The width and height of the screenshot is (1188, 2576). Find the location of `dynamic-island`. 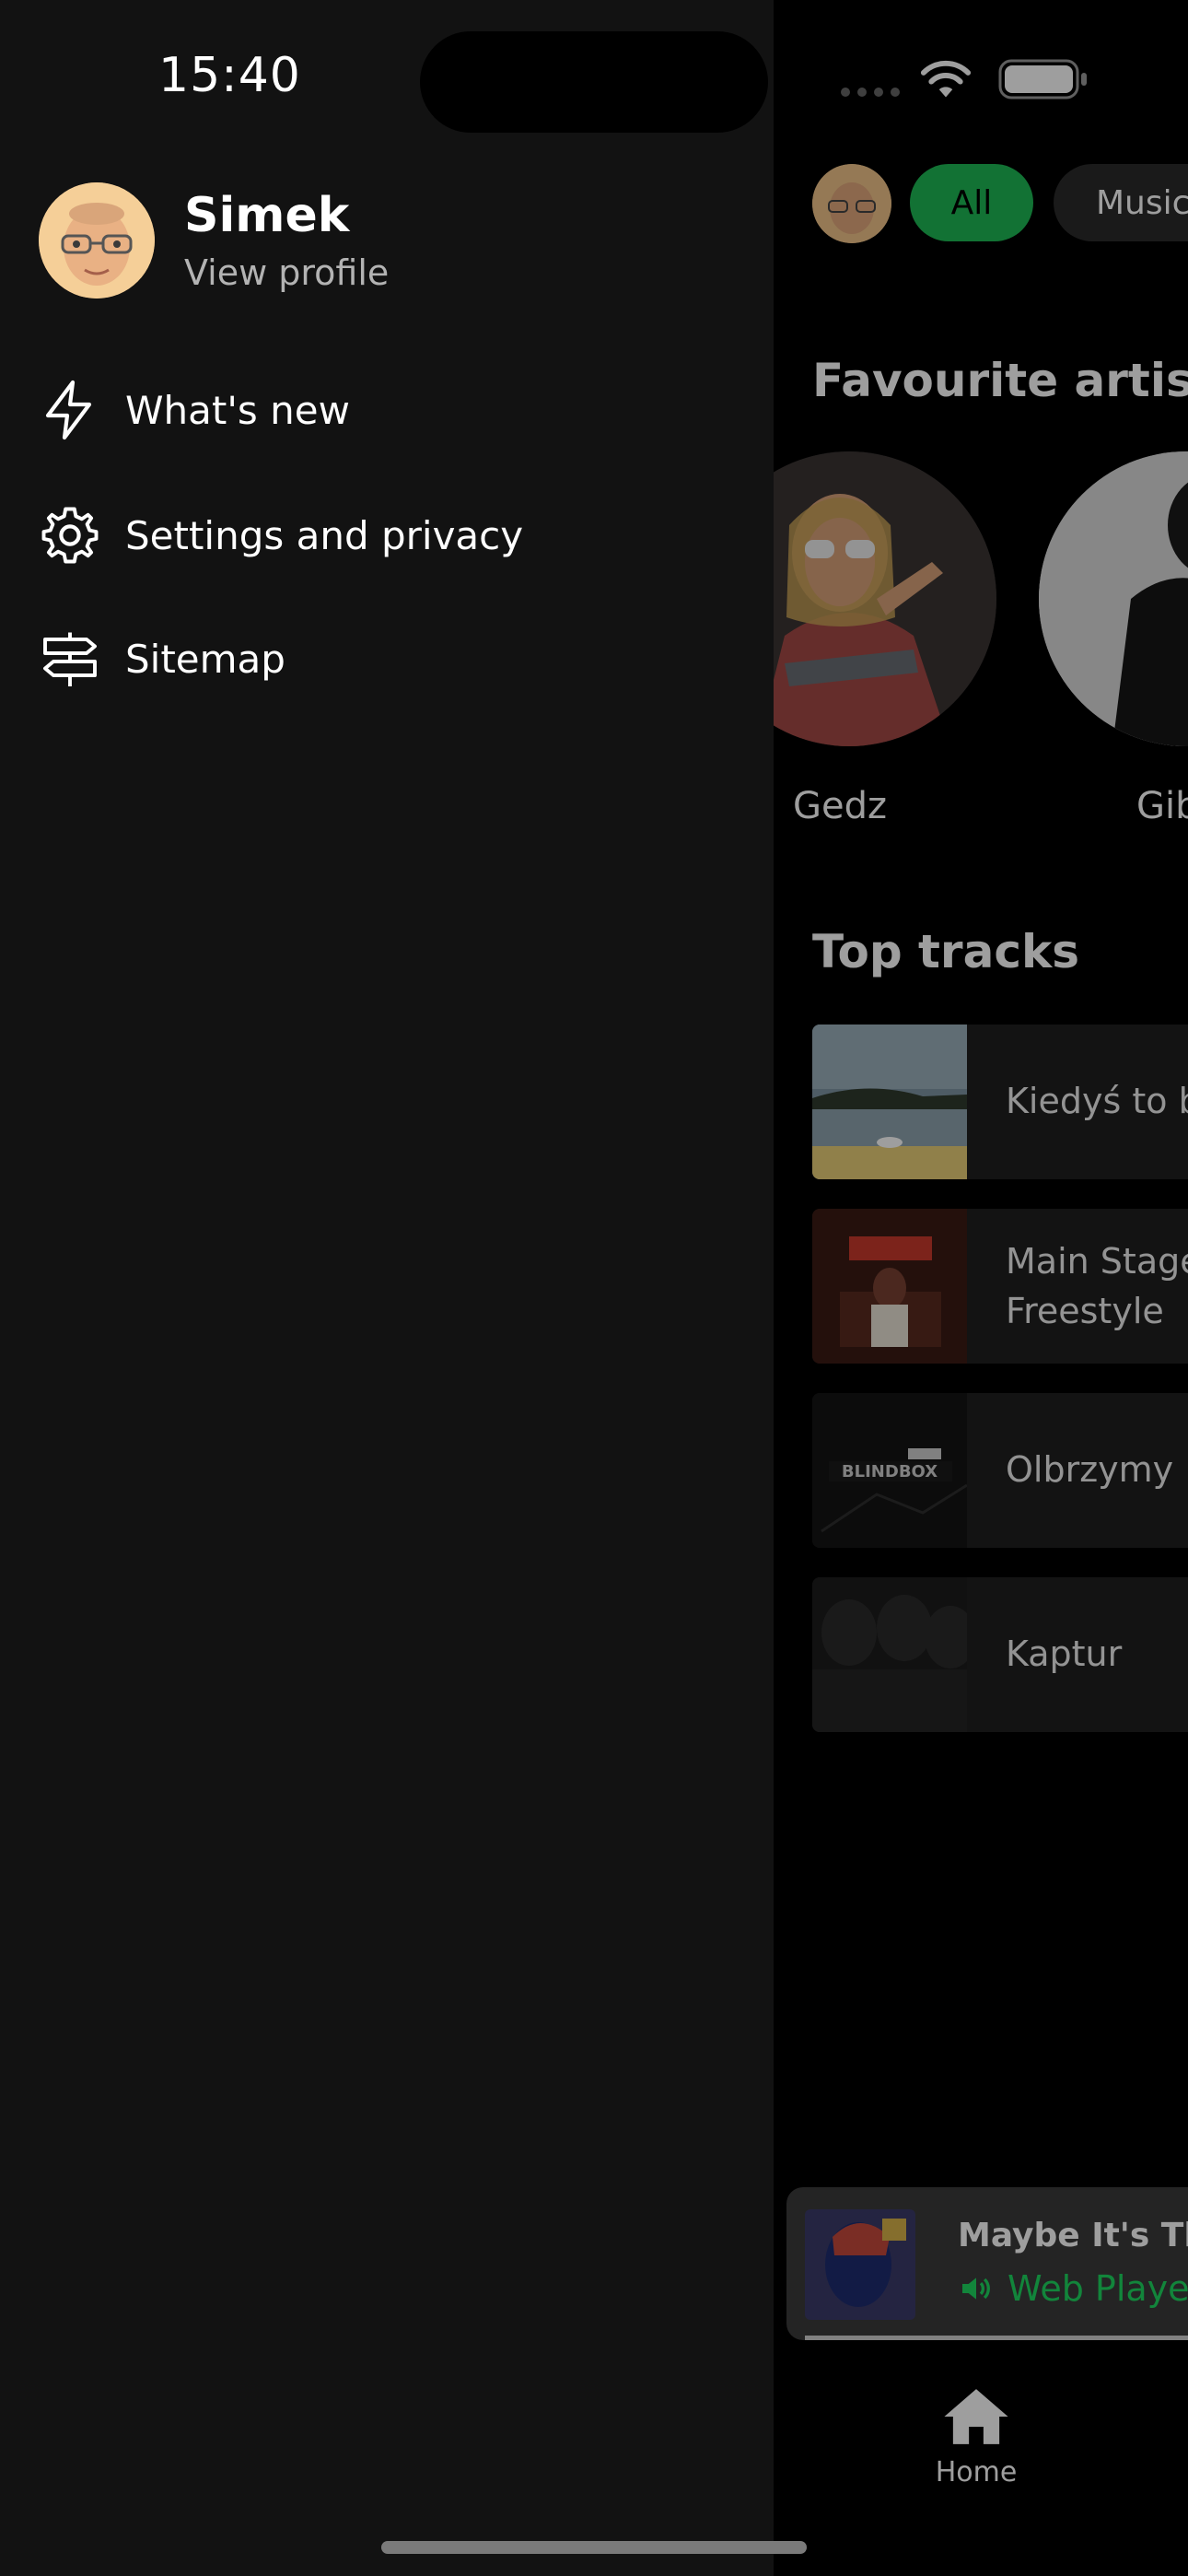

dynamic-island is located at coordinates (594, 82).